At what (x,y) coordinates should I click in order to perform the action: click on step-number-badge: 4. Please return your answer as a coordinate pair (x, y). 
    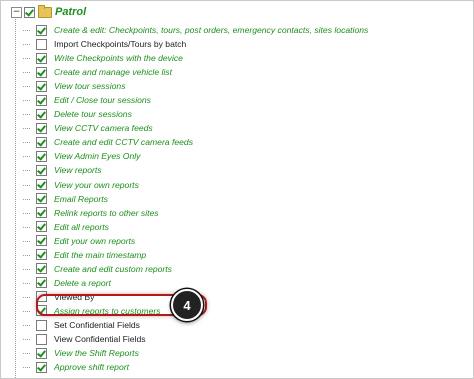
    Looking at the image, I should click on (187, 305).